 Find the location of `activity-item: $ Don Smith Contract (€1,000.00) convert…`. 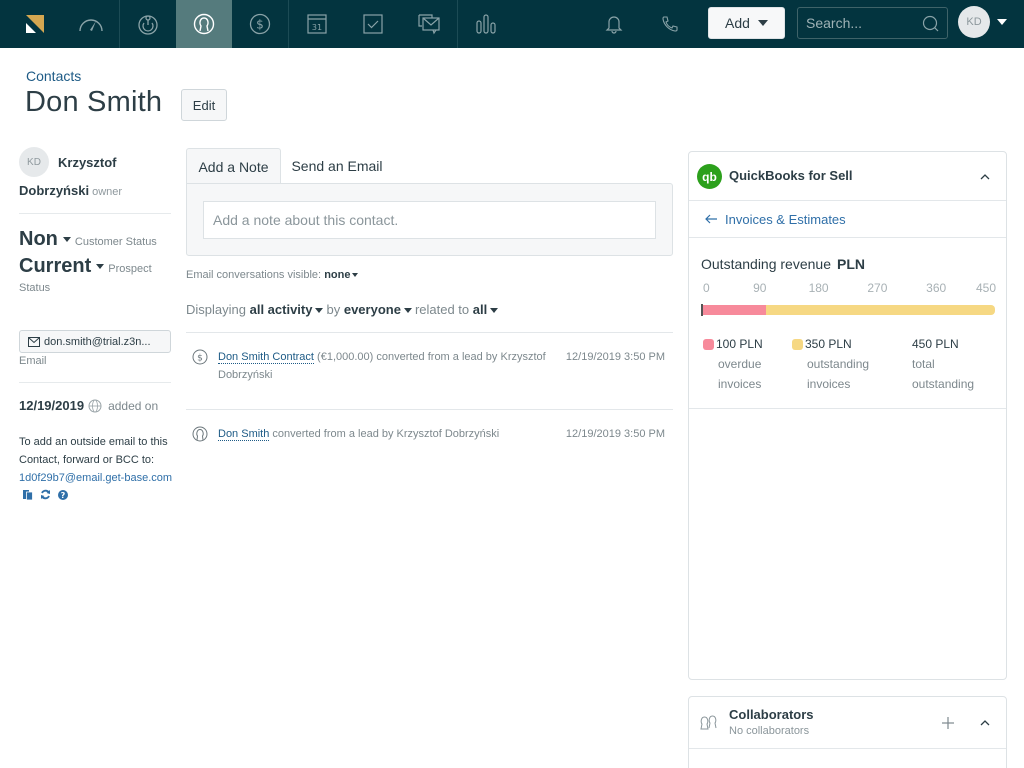

activity-item: $ Don Smith Contract (€1,000.00) convert… is located at coordinates (429, 368).